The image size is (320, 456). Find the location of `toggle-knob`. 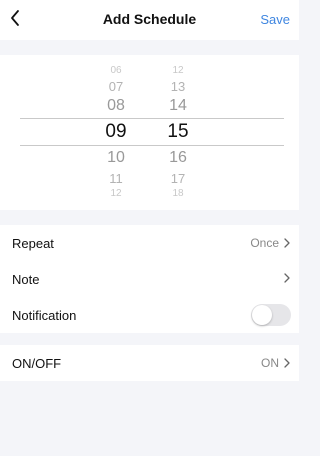

toggle-knob is located at coordinates (262, 315).